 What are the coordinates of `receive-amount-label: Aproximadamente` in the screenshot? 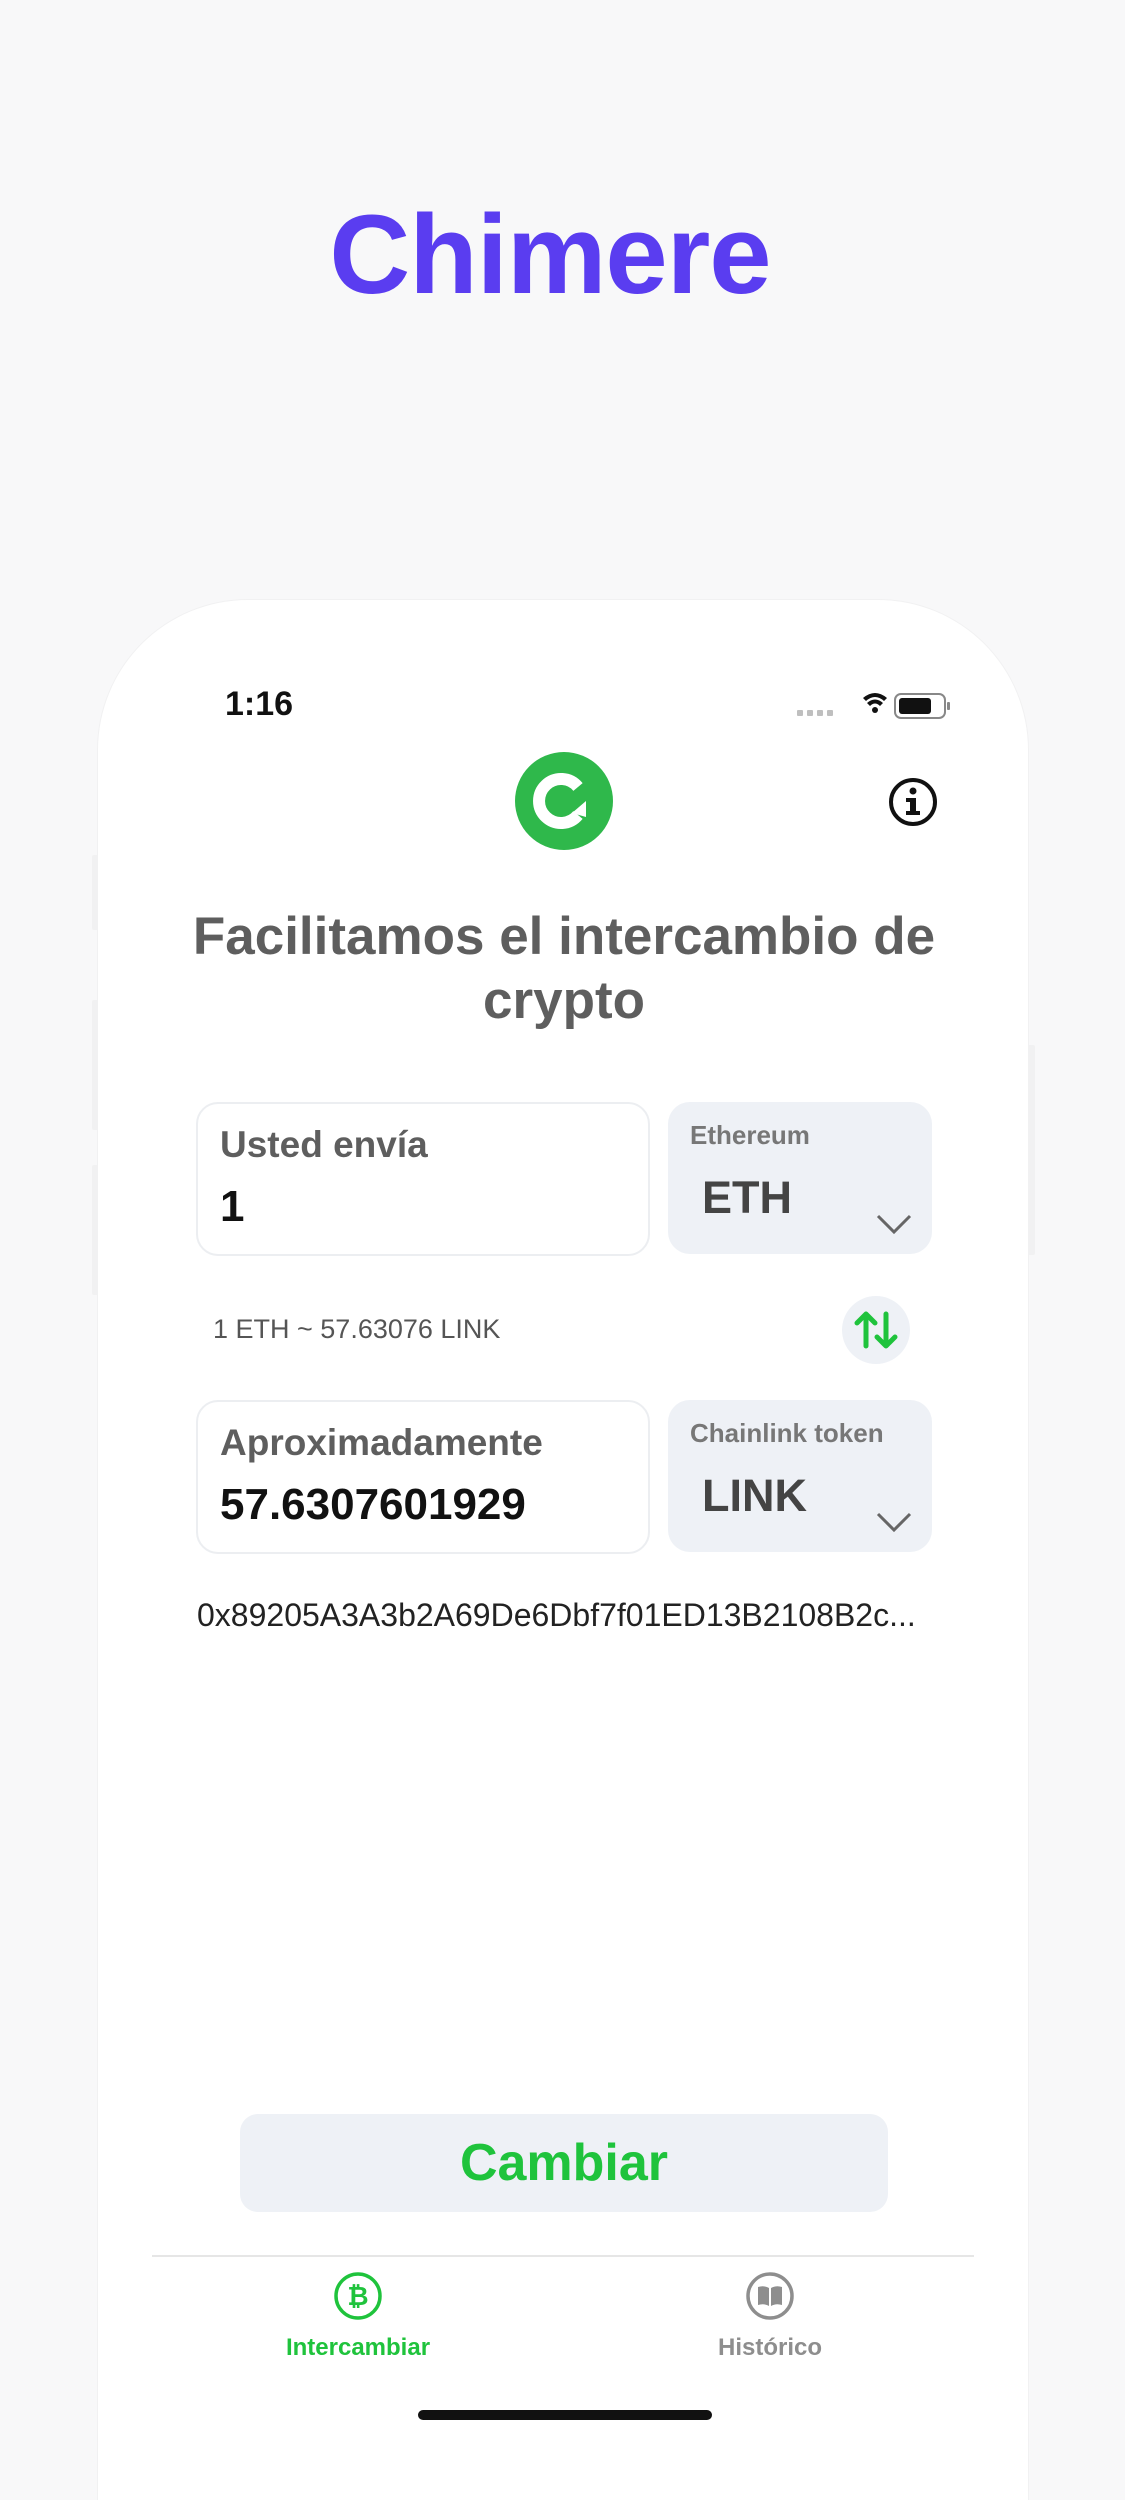 It's located at (381, 1442).